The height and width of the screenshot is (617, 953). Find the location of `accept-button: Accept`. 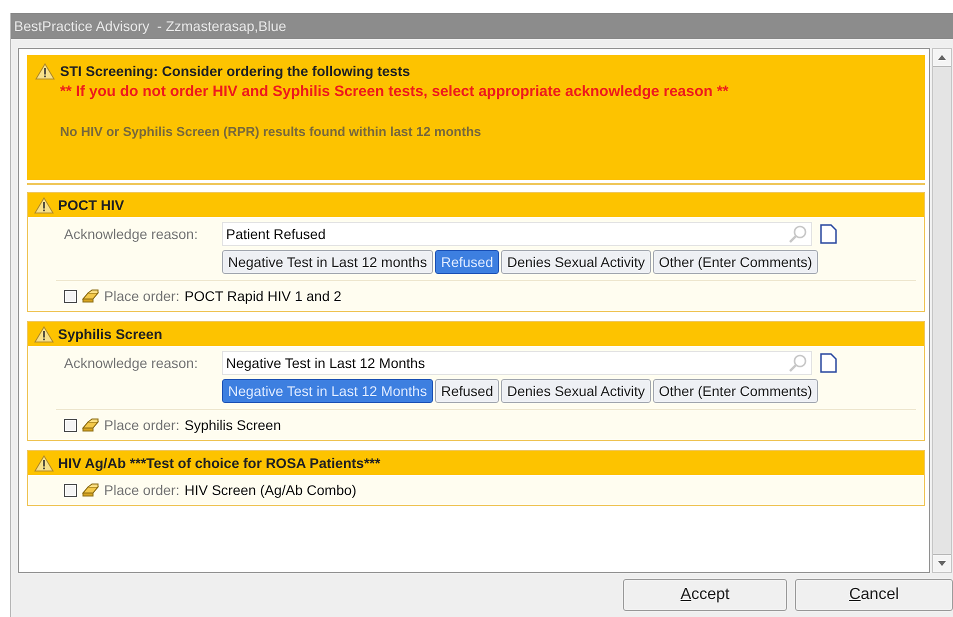

accept-button: Accept is located at coordinates (705, 595).